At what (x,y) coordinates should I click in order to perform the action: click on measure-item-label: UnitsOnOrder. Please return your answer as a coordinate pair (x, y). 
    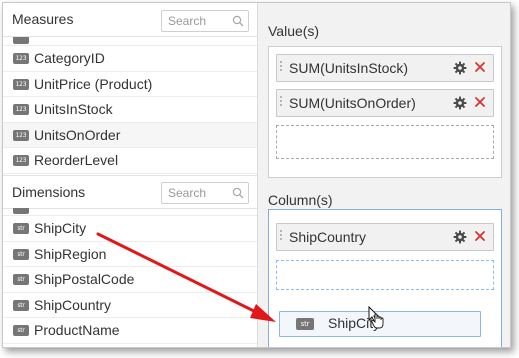
    Looking at the image, I should click on (77, 134).